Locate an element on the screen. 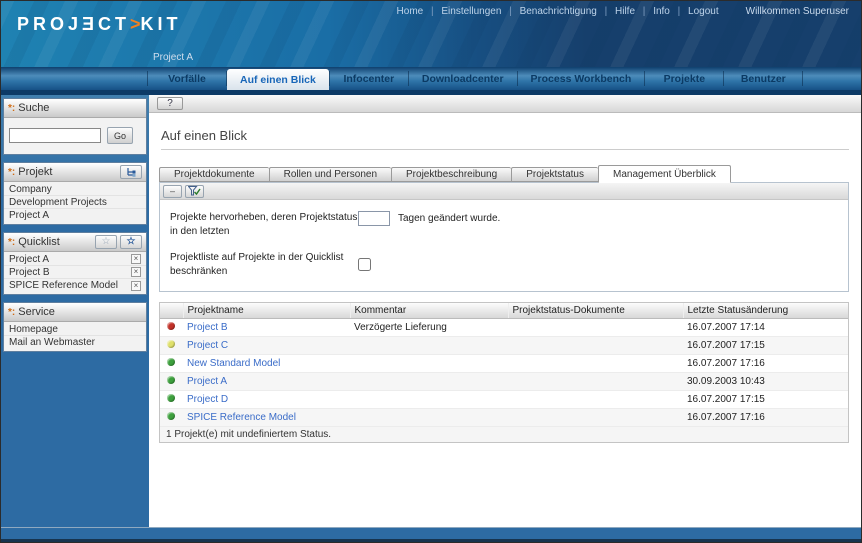 This screenshot has width=862, height=543. filter-toolbar: – is located at coordinates (504, 191).